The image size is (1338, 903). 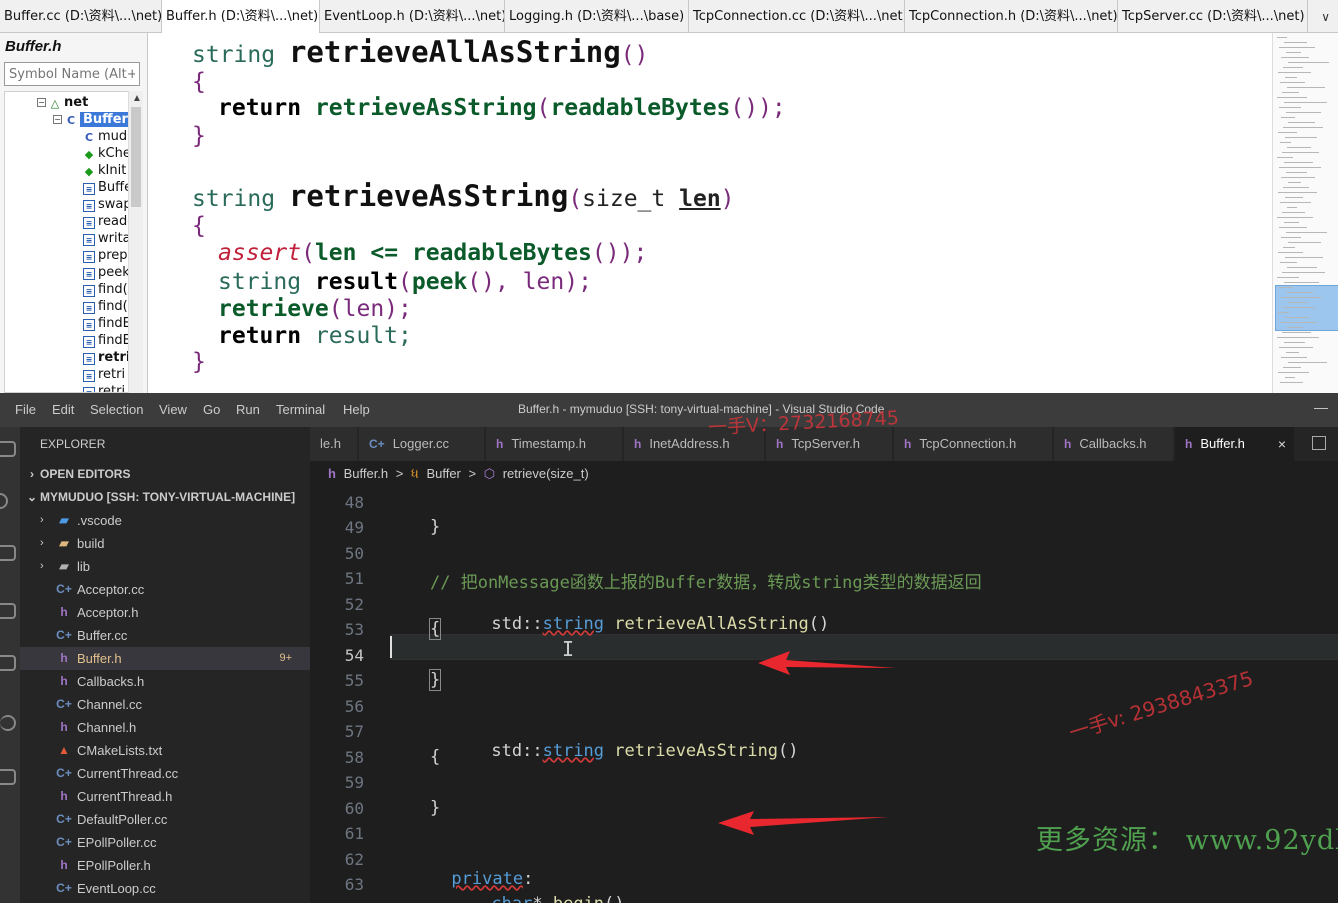 I want to click on tree-item: ◆ kInit, so click(x=105, y=170).